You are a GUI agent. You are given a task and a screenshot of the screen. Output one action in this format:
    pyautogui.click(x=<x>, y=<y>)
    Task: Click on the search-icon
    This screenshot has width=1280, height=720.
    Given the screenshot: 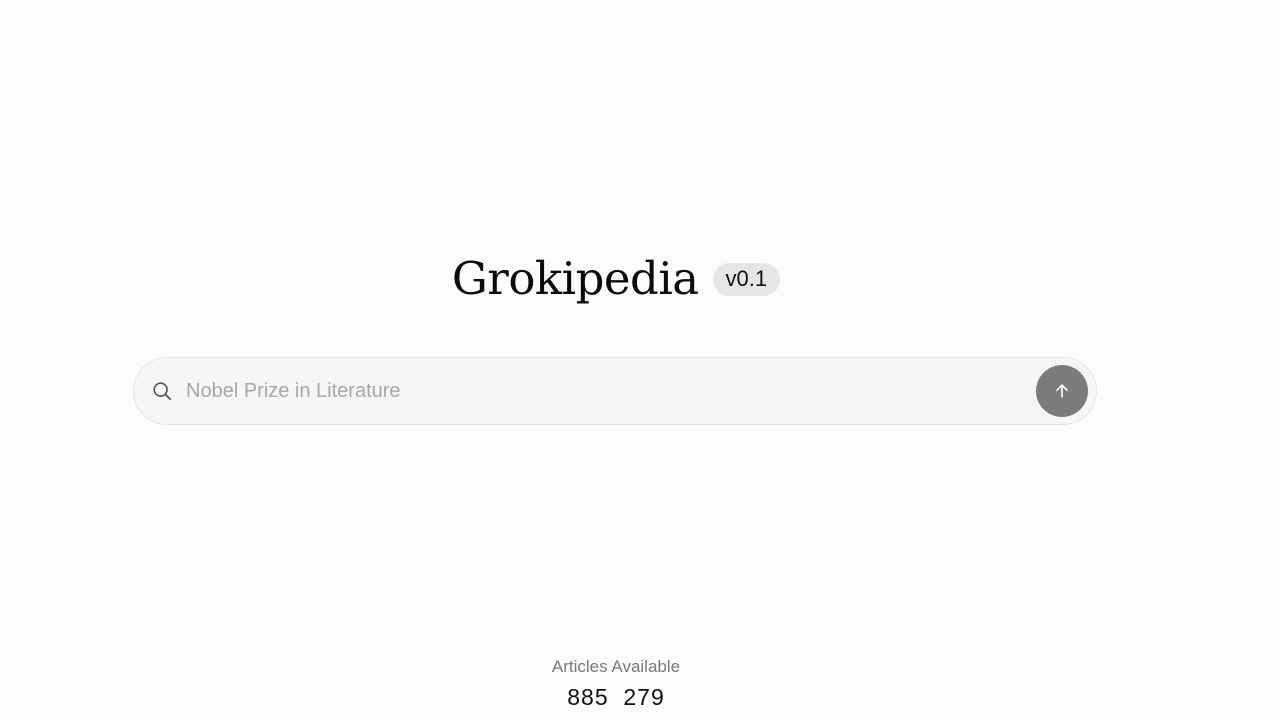 What is the action you would take?
    pyautogui.click(x=162, y=391)
    